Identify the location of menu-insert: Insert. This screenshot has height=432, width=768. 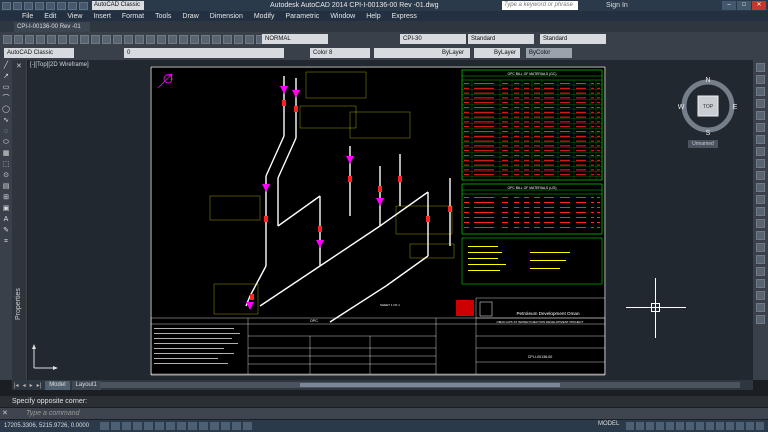
(102, 16).